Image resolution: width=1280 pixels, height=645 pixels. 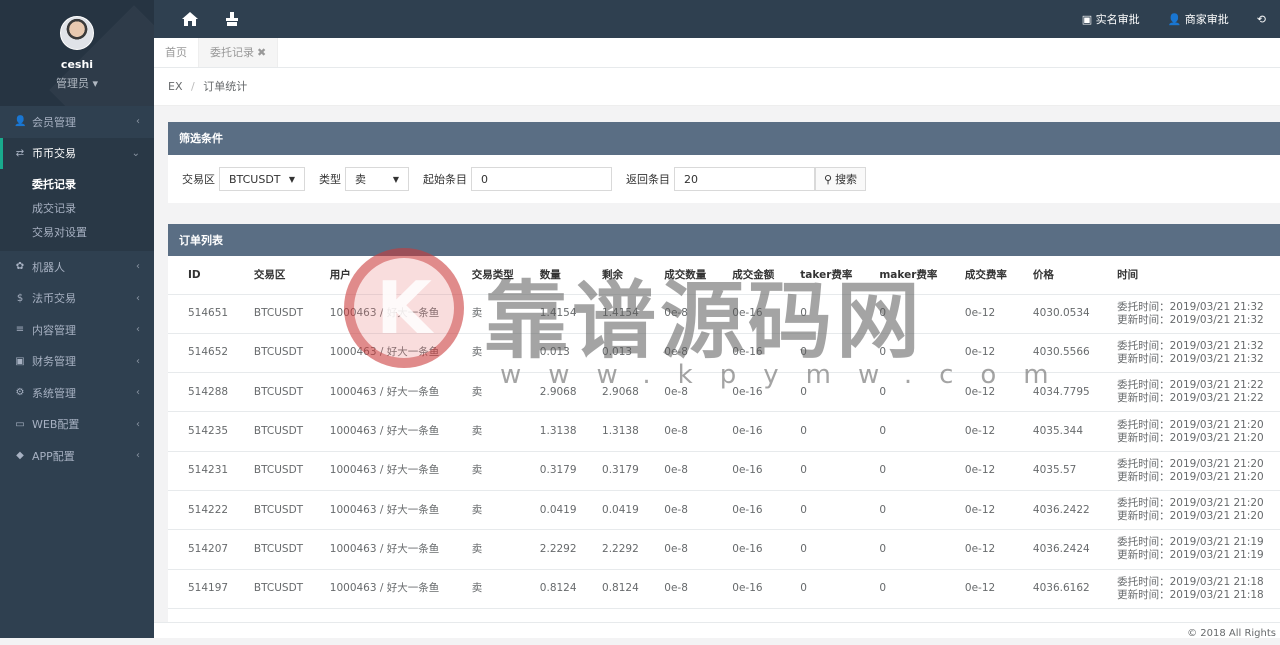 What do you see at coordinates (54, 330) in the screenshot?
I see `sidebar-item-label: 内容管理` at bounding box center [54, 330].